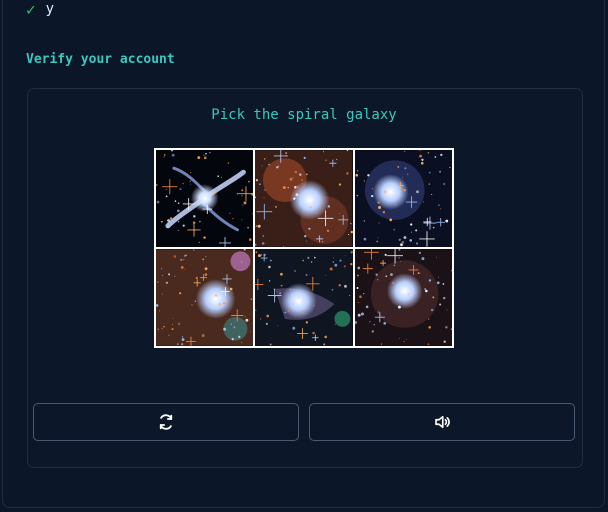 Image resolution: width=608 pixels, height=512 pixels. Describe the element at coordinates (50, 9) in the screenshot. I see `status-text: y` at that location.